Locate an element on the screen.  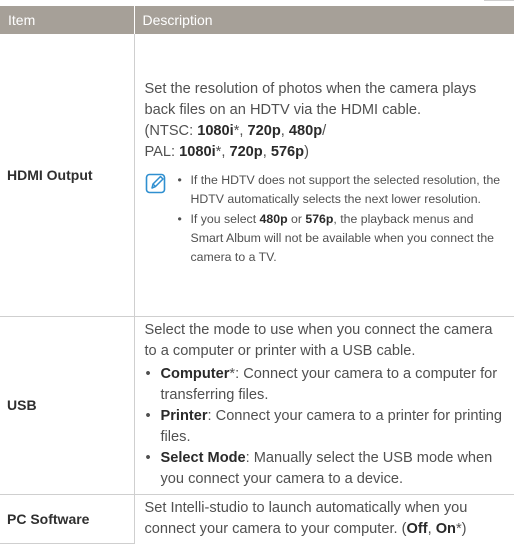
page-edge-line is located at coordinates (499, 2).